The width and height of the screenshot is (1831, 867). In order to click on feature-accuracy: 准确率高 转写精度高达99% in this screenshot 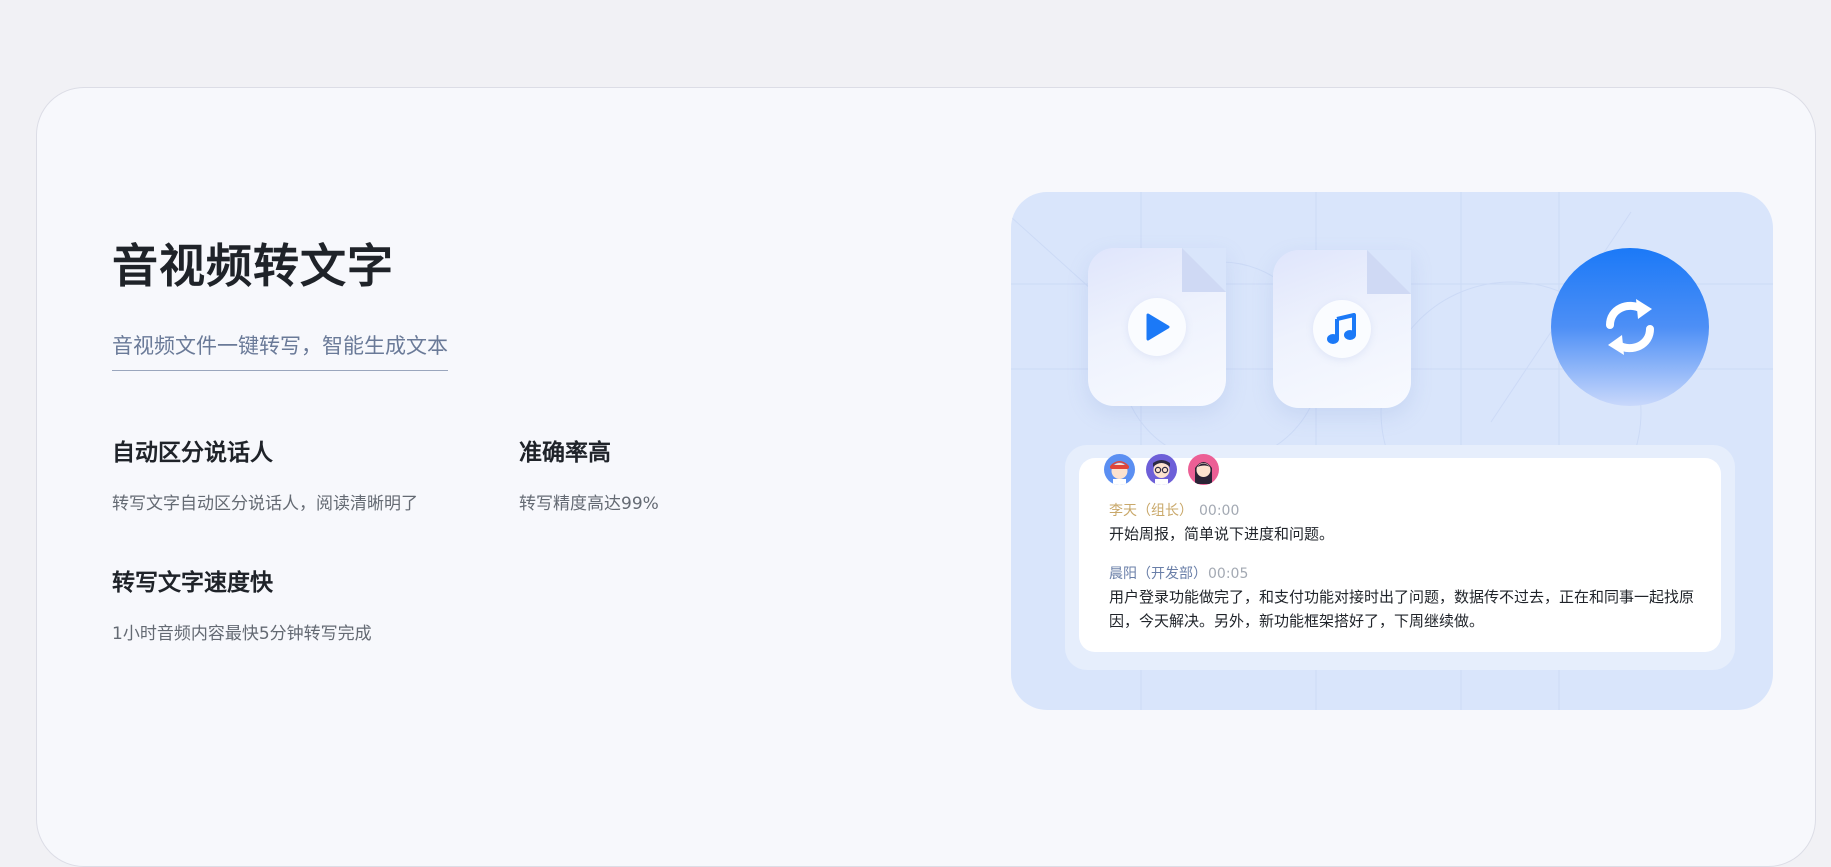, I will do `click(589, 473)`.